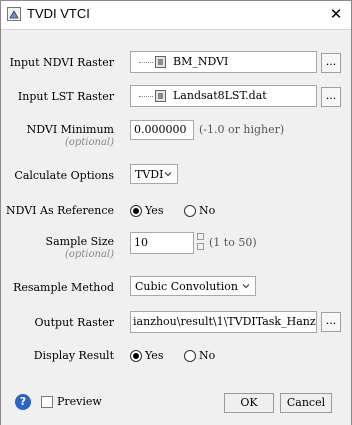 Image resolution: width=352 pixels, height=425 pixels. I want to click on ndvi-minimum-label: NDVI Minimum, so click(70, 129).